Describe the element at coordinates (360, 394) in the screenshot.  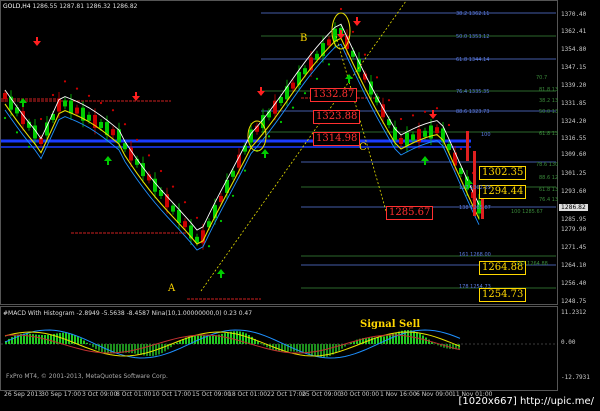
I see `time-tick: 30 Oct 00:00` at that location.